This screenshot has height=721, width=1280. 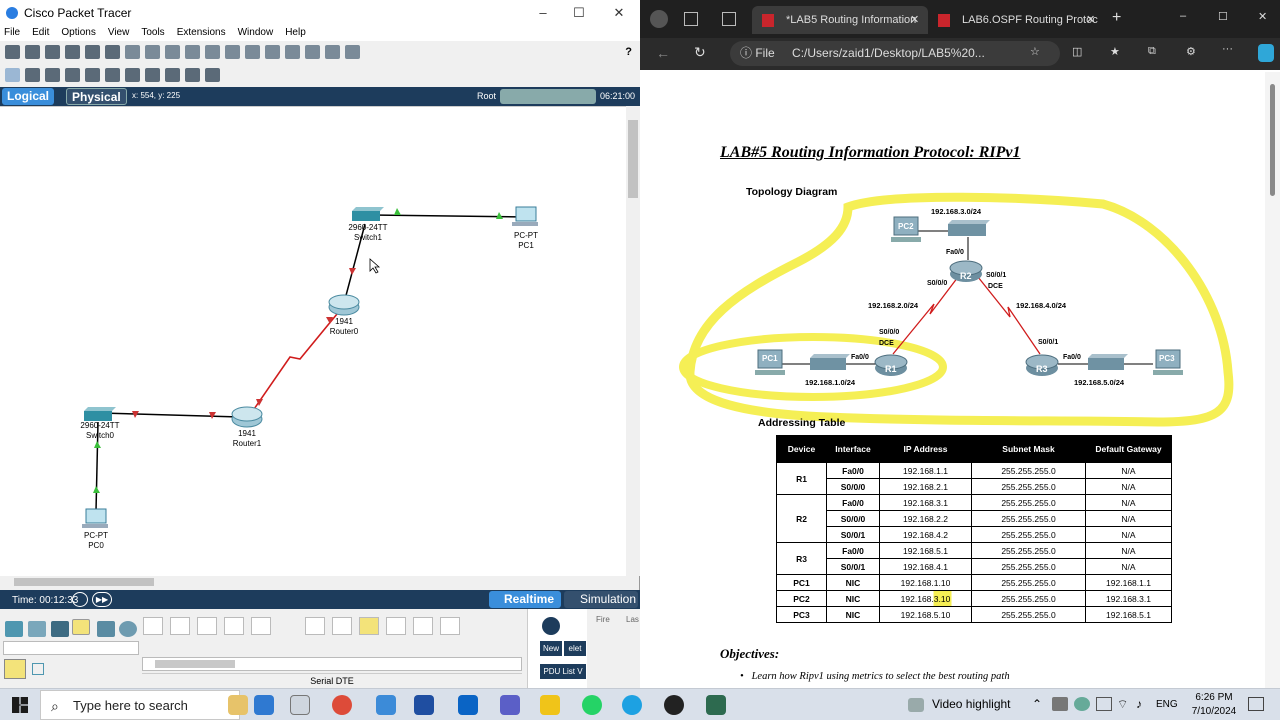 I want to click on menu-options: Options, so click(x=78, y=33).